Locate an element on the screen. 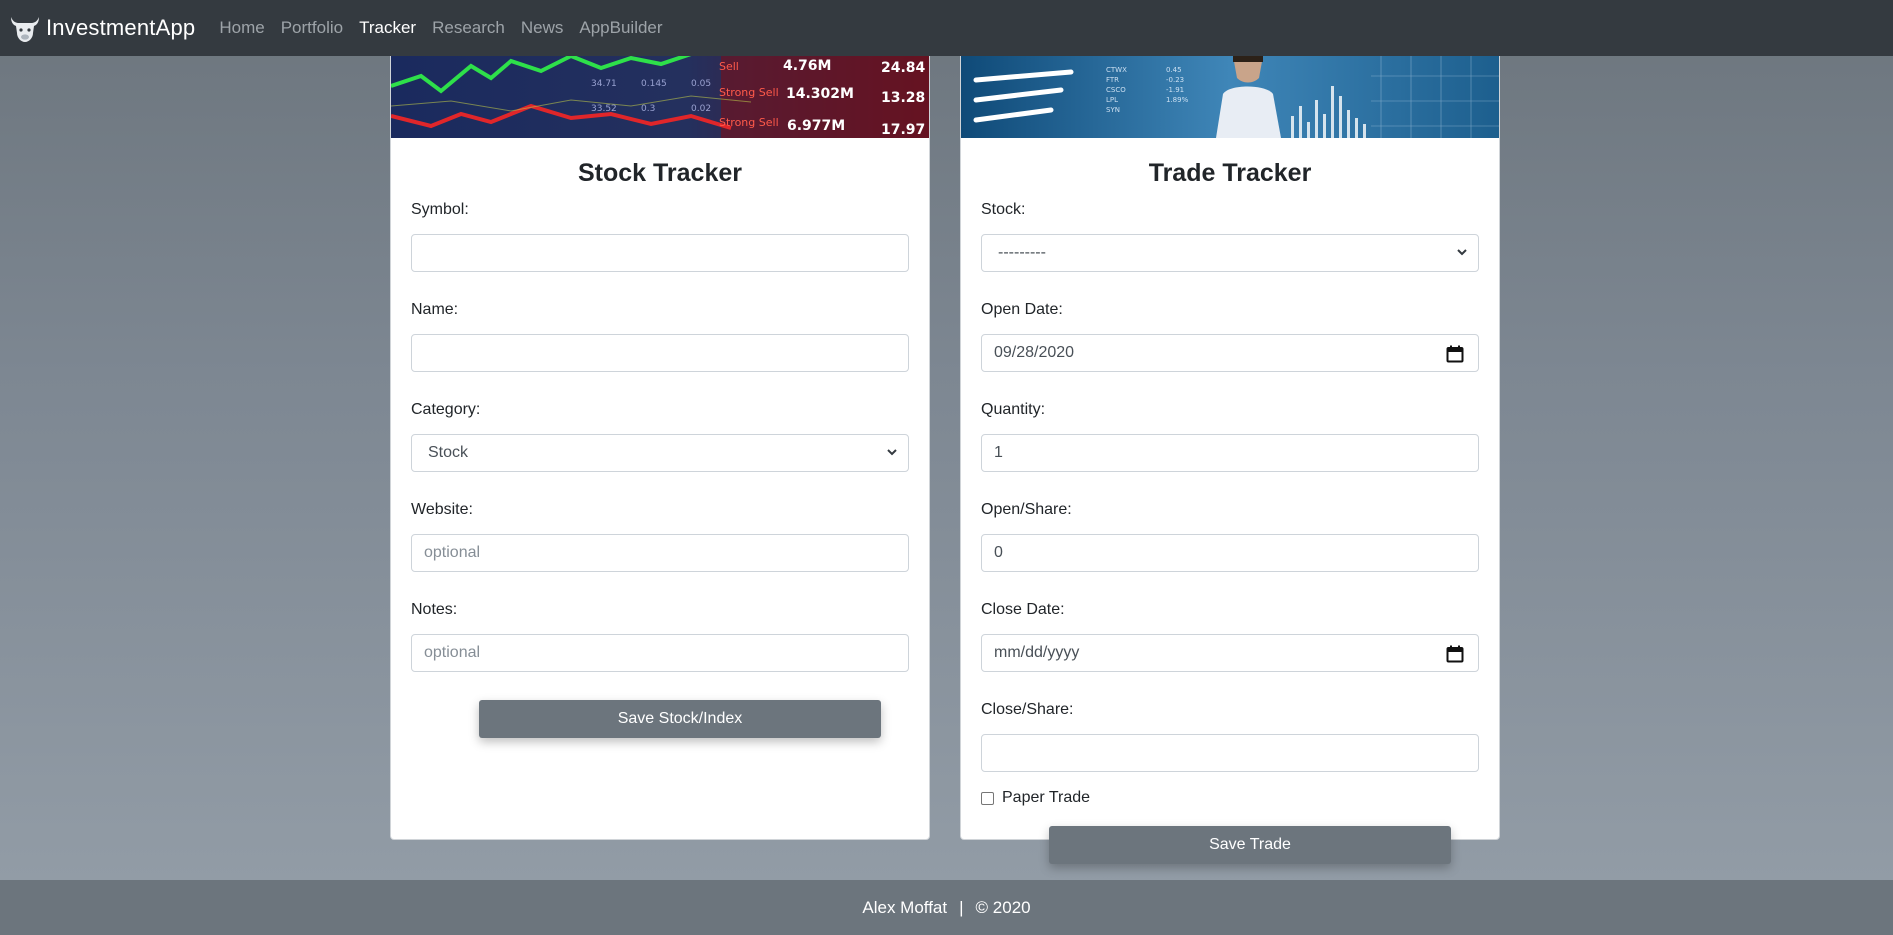 The image size is (1893, 935). svg-text: FTR is located at coordinates (1112, 80).